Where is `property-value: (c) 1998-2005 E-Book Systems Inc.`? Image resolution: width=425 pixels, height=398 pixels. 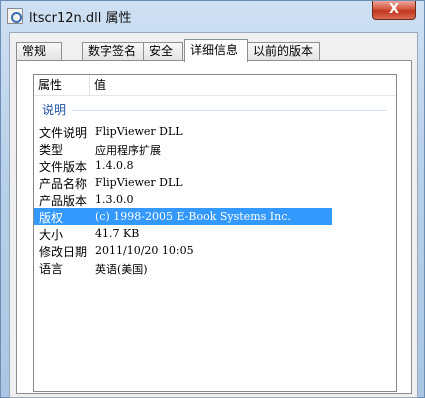 property-value: (c) 1998-2005 E-Book Systems Inc. is located at coordinates (193, 216).